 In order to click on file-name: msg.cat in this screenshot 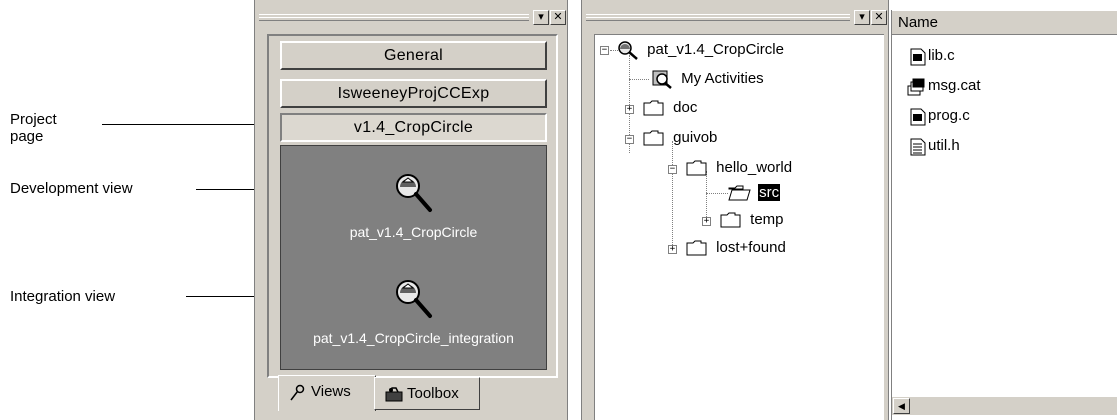, I will do `click(954, 85)`.